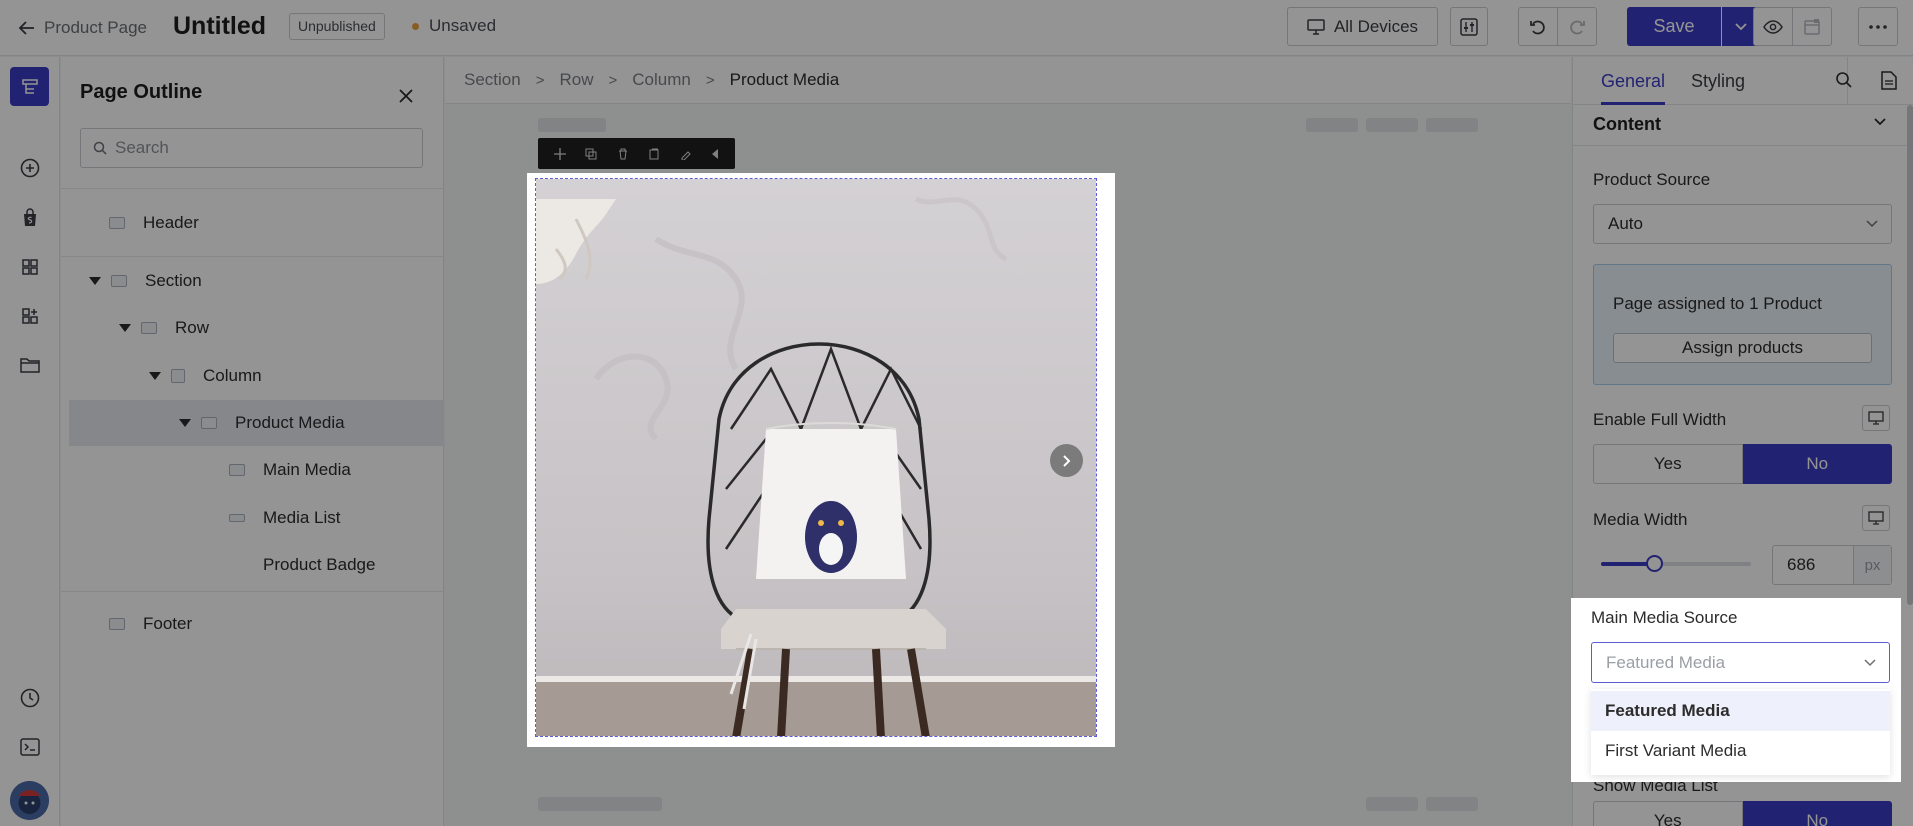  I want to click on main-media-source-select: Featured Media, so click(1740, 662).